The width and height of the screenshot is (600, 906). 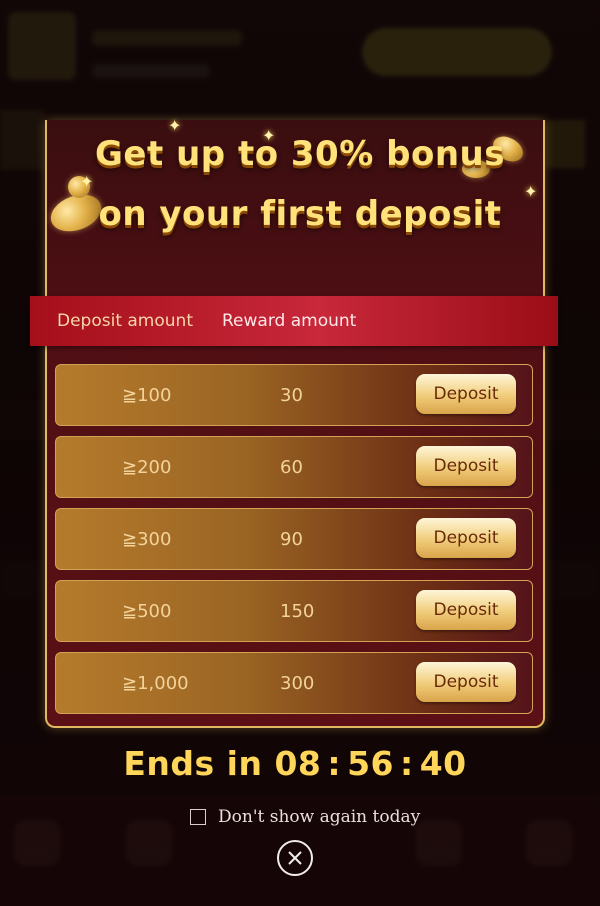 I want to click on dont-show-again-option: Don't show again today, so click(x=305, y=817).